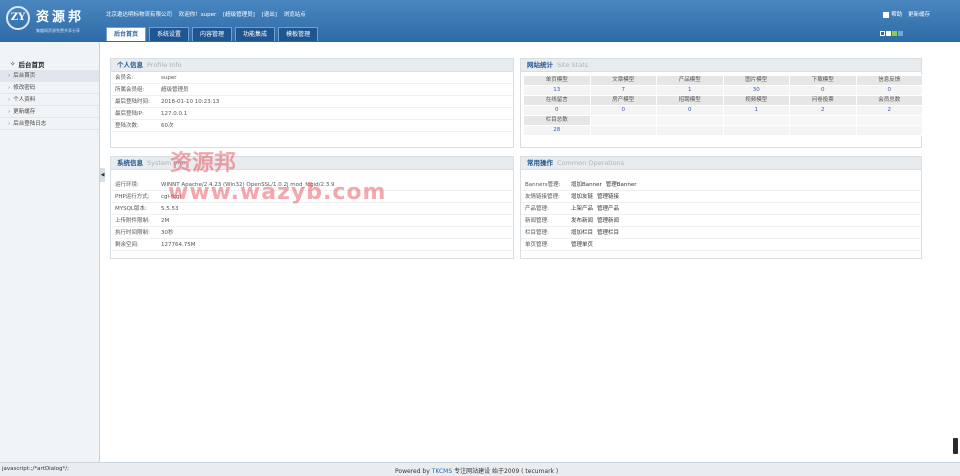 The image size is (960, 476). Describe the element at coordinates (49, 100) in the screenshot. I see `sidebar-item-profile: › 个人资料` at that location.